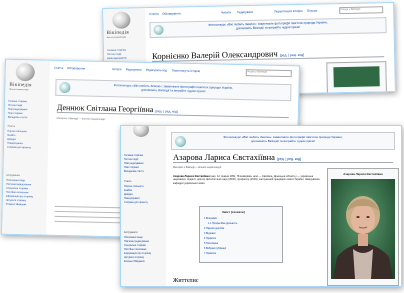 The image size is (404, 293). Describe the element at coordinates (224, 157) in the screenshot. I see `page-title-text: Азарова Лариса Євстахіївна` at that location.